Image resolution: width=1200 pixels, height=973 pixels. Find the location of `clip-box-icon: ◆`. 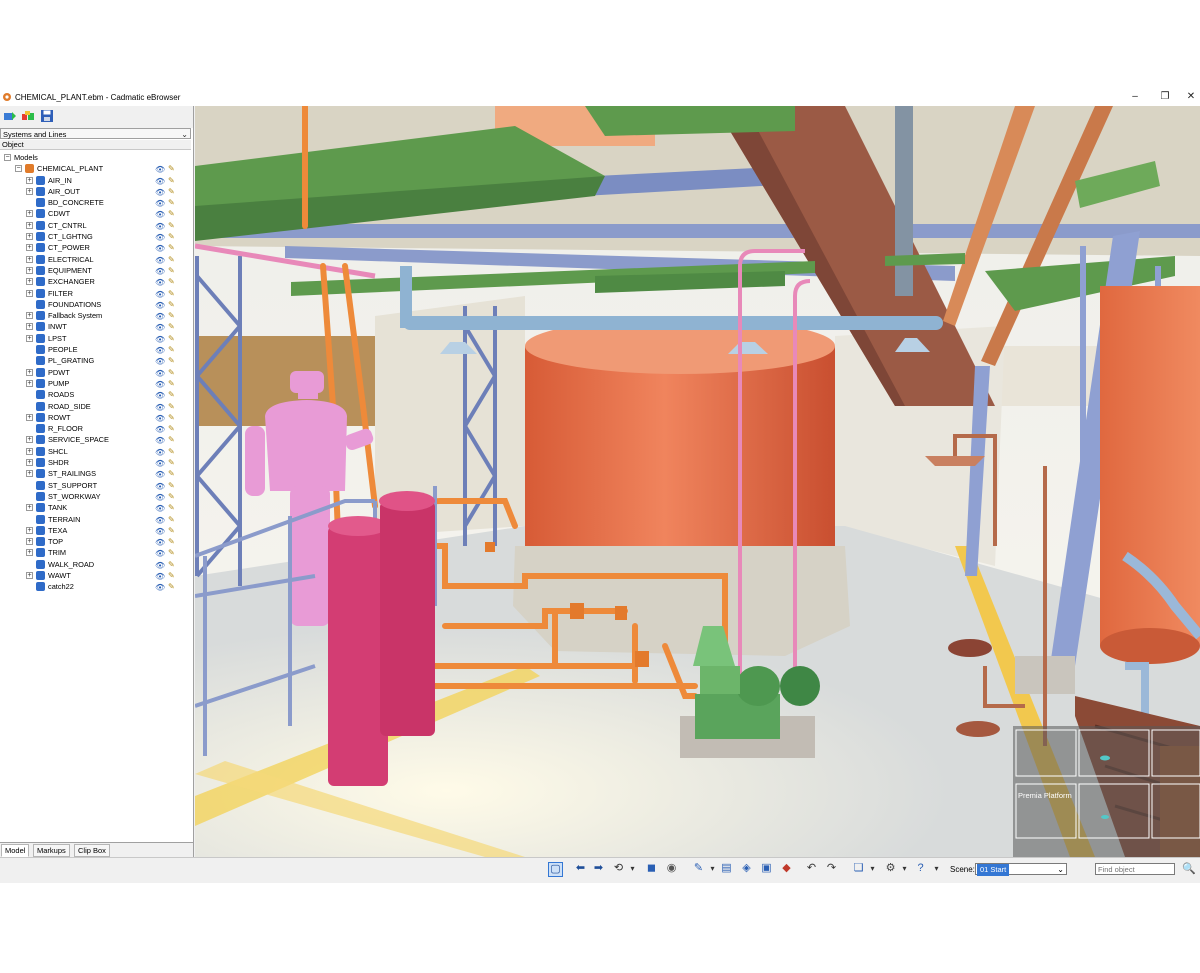

clip-box-icon: ◆ is located at coordinates (786, 868).